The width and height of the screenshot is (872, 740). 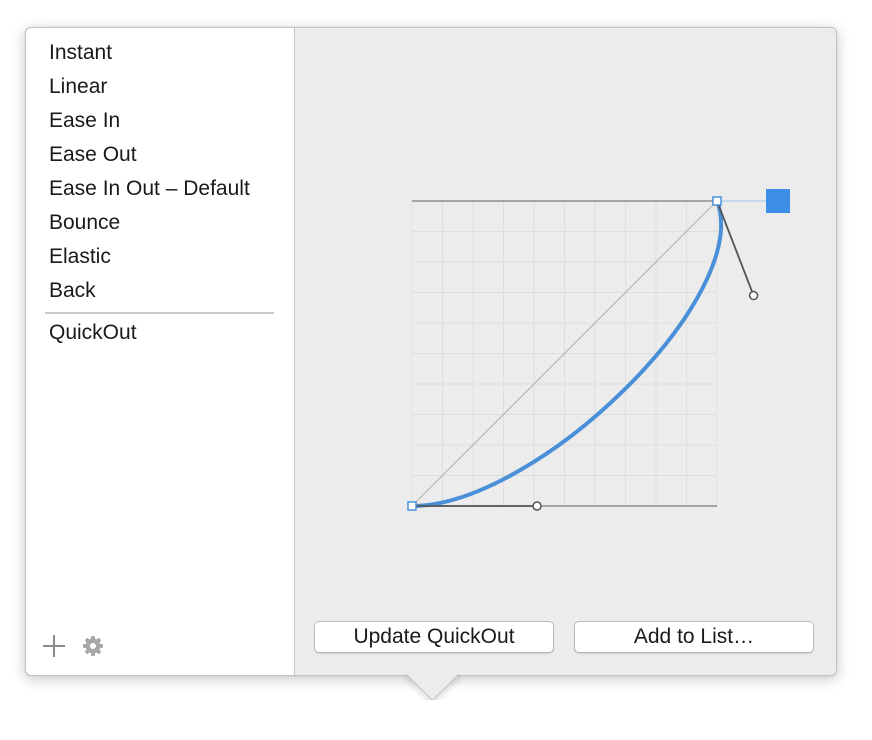 What do you see at coordinates (54, 646) in the screenshot?
I see `plus-icon` at bounding box center [54, 646].